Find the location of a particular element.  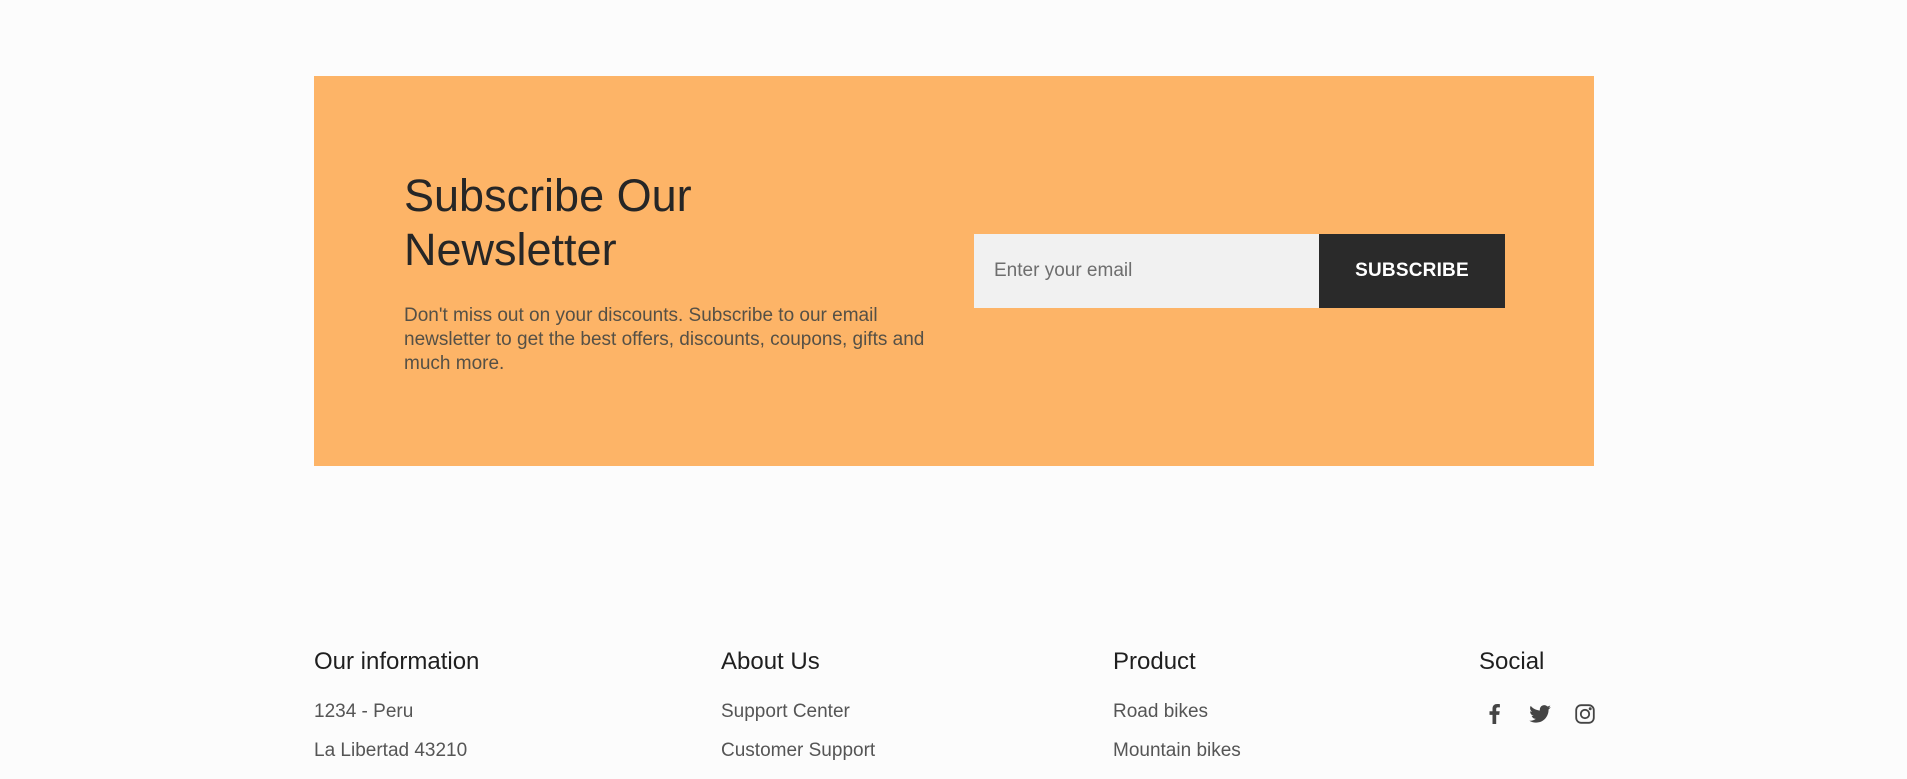

social-icons is located at coordinates (1538, 713).